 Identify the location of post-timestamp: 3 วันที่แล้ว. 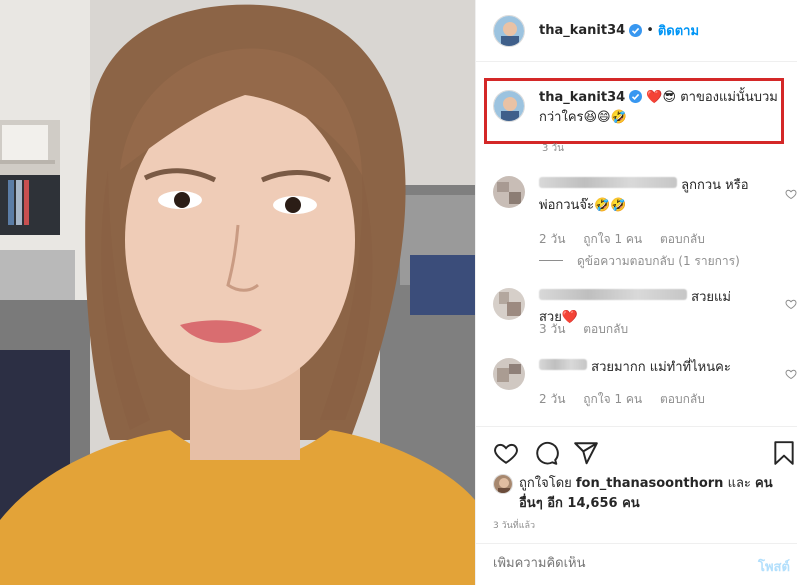
(514, 526).